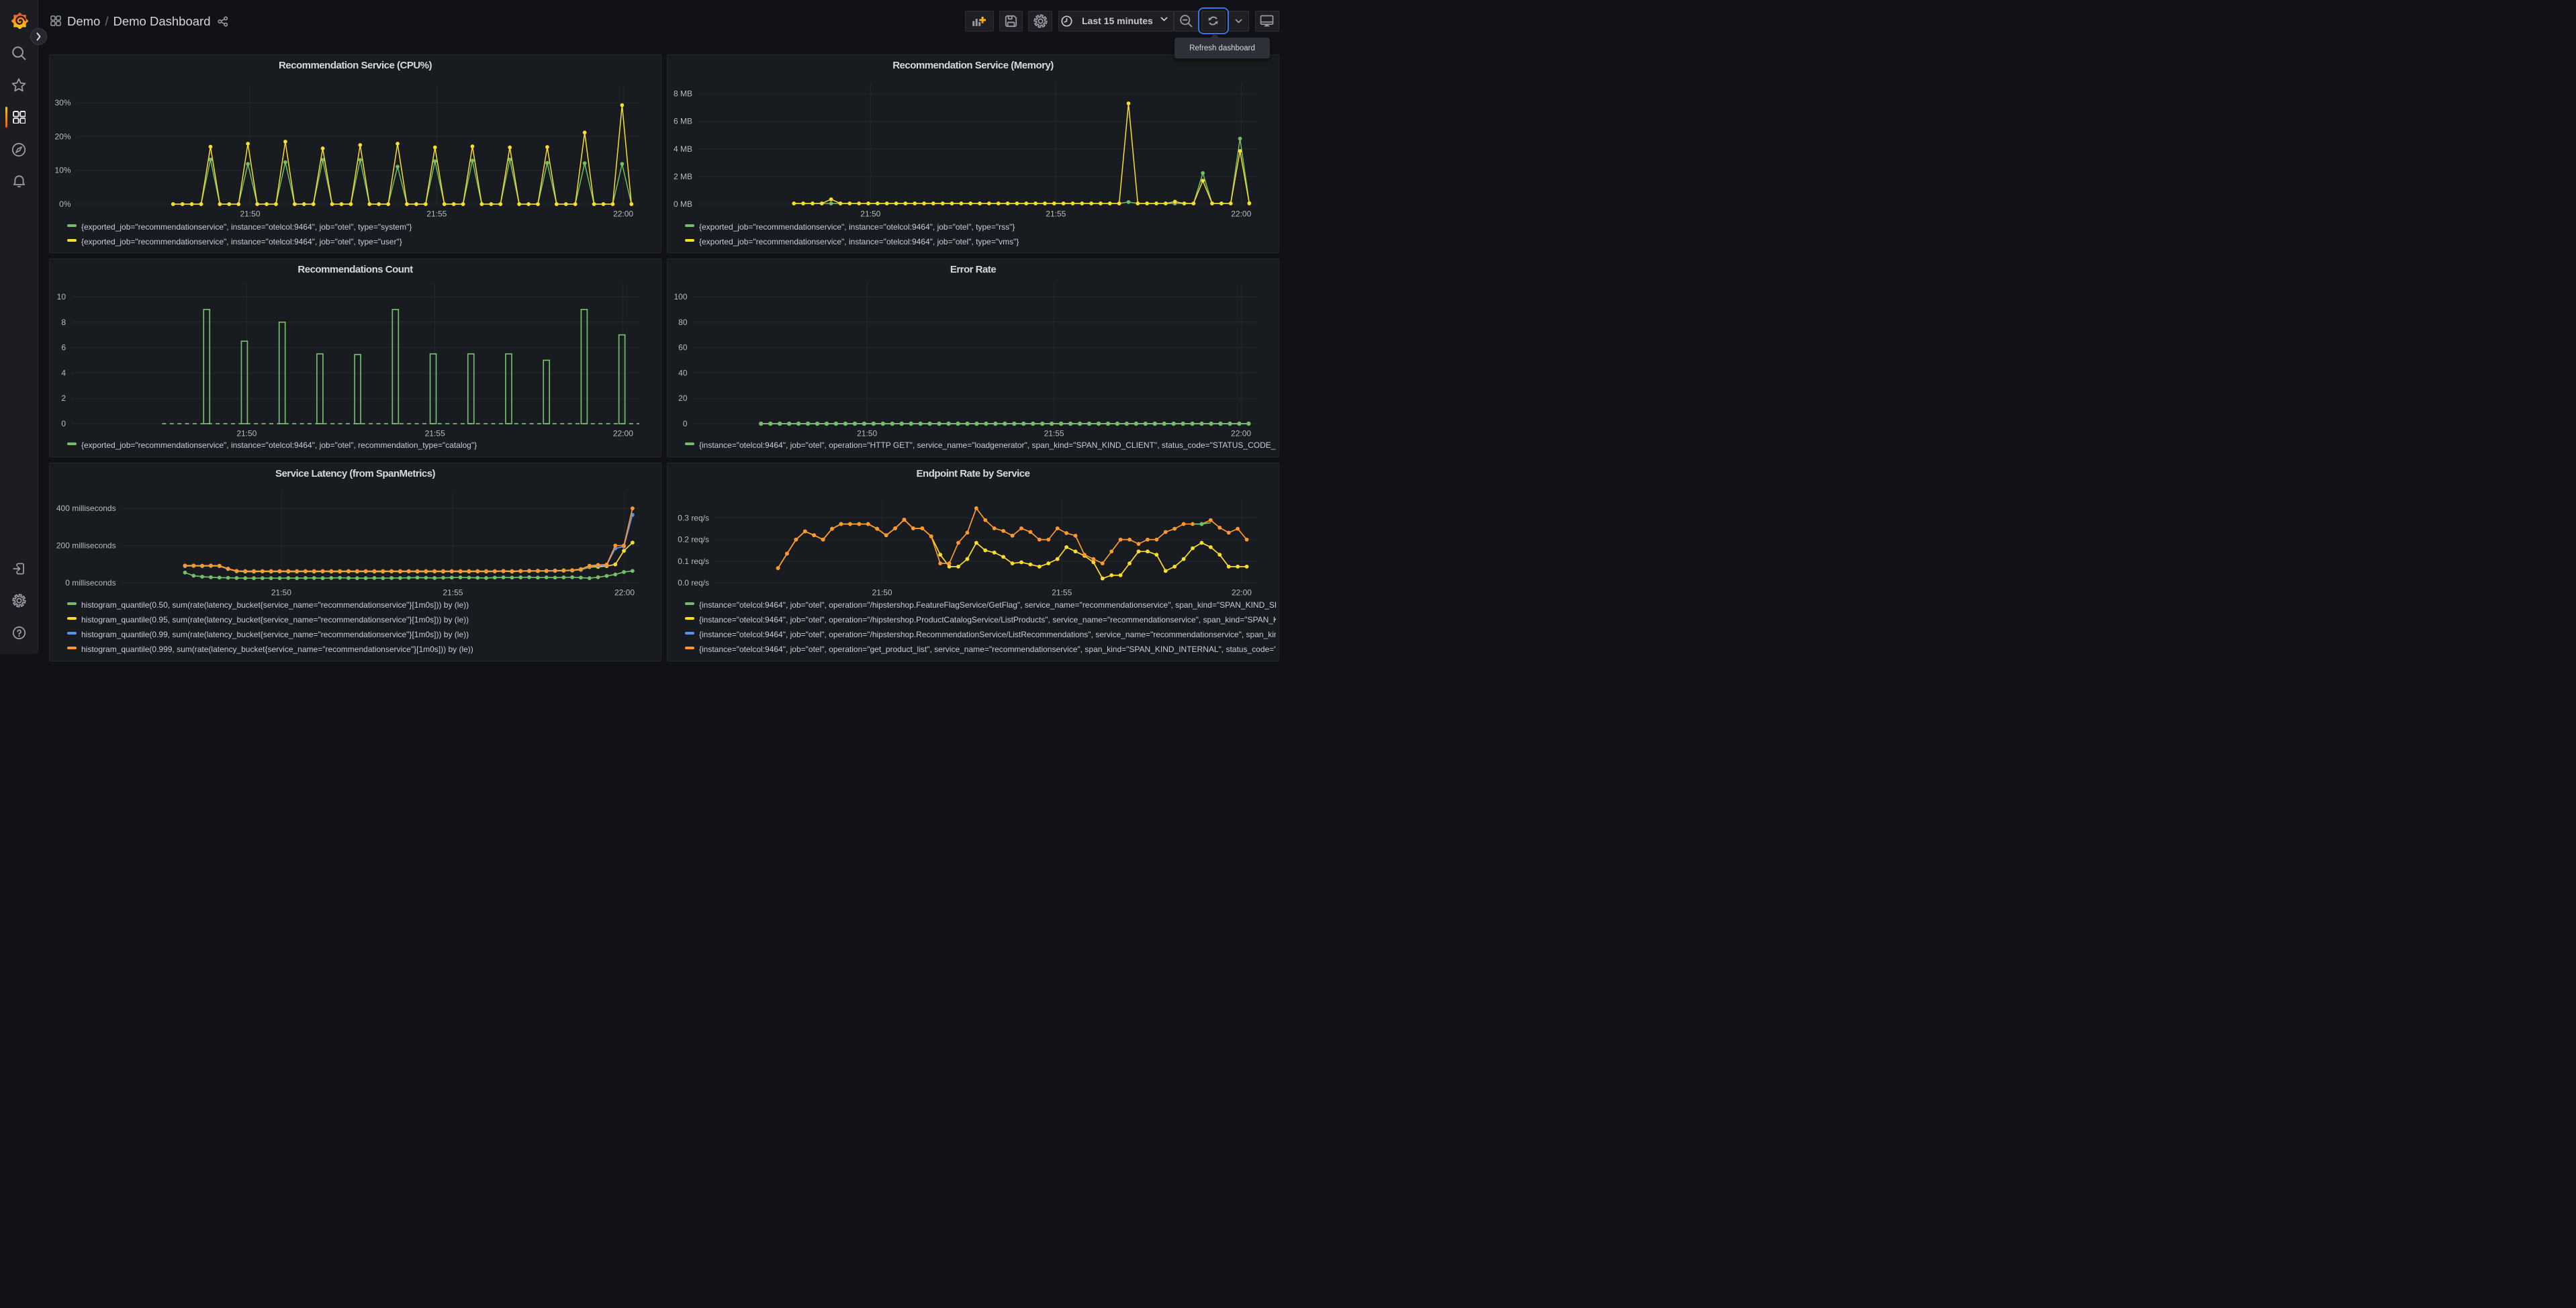  Describe the element at coordinates (90, 583) in the screenshot. I see `svg-text: 0 milliseconds` at that location.